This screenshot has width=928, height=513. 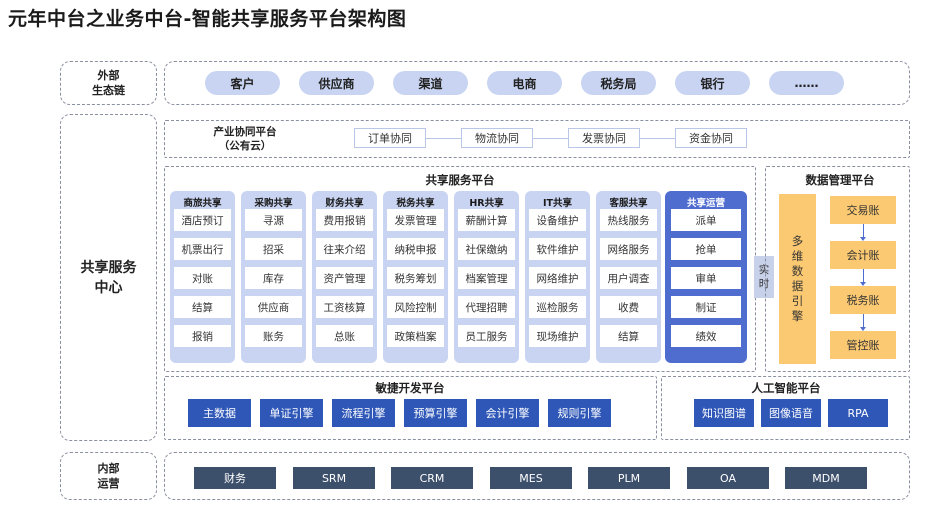 I want to click on operations-column-header: 共享运营, so click(x=705, y=203).